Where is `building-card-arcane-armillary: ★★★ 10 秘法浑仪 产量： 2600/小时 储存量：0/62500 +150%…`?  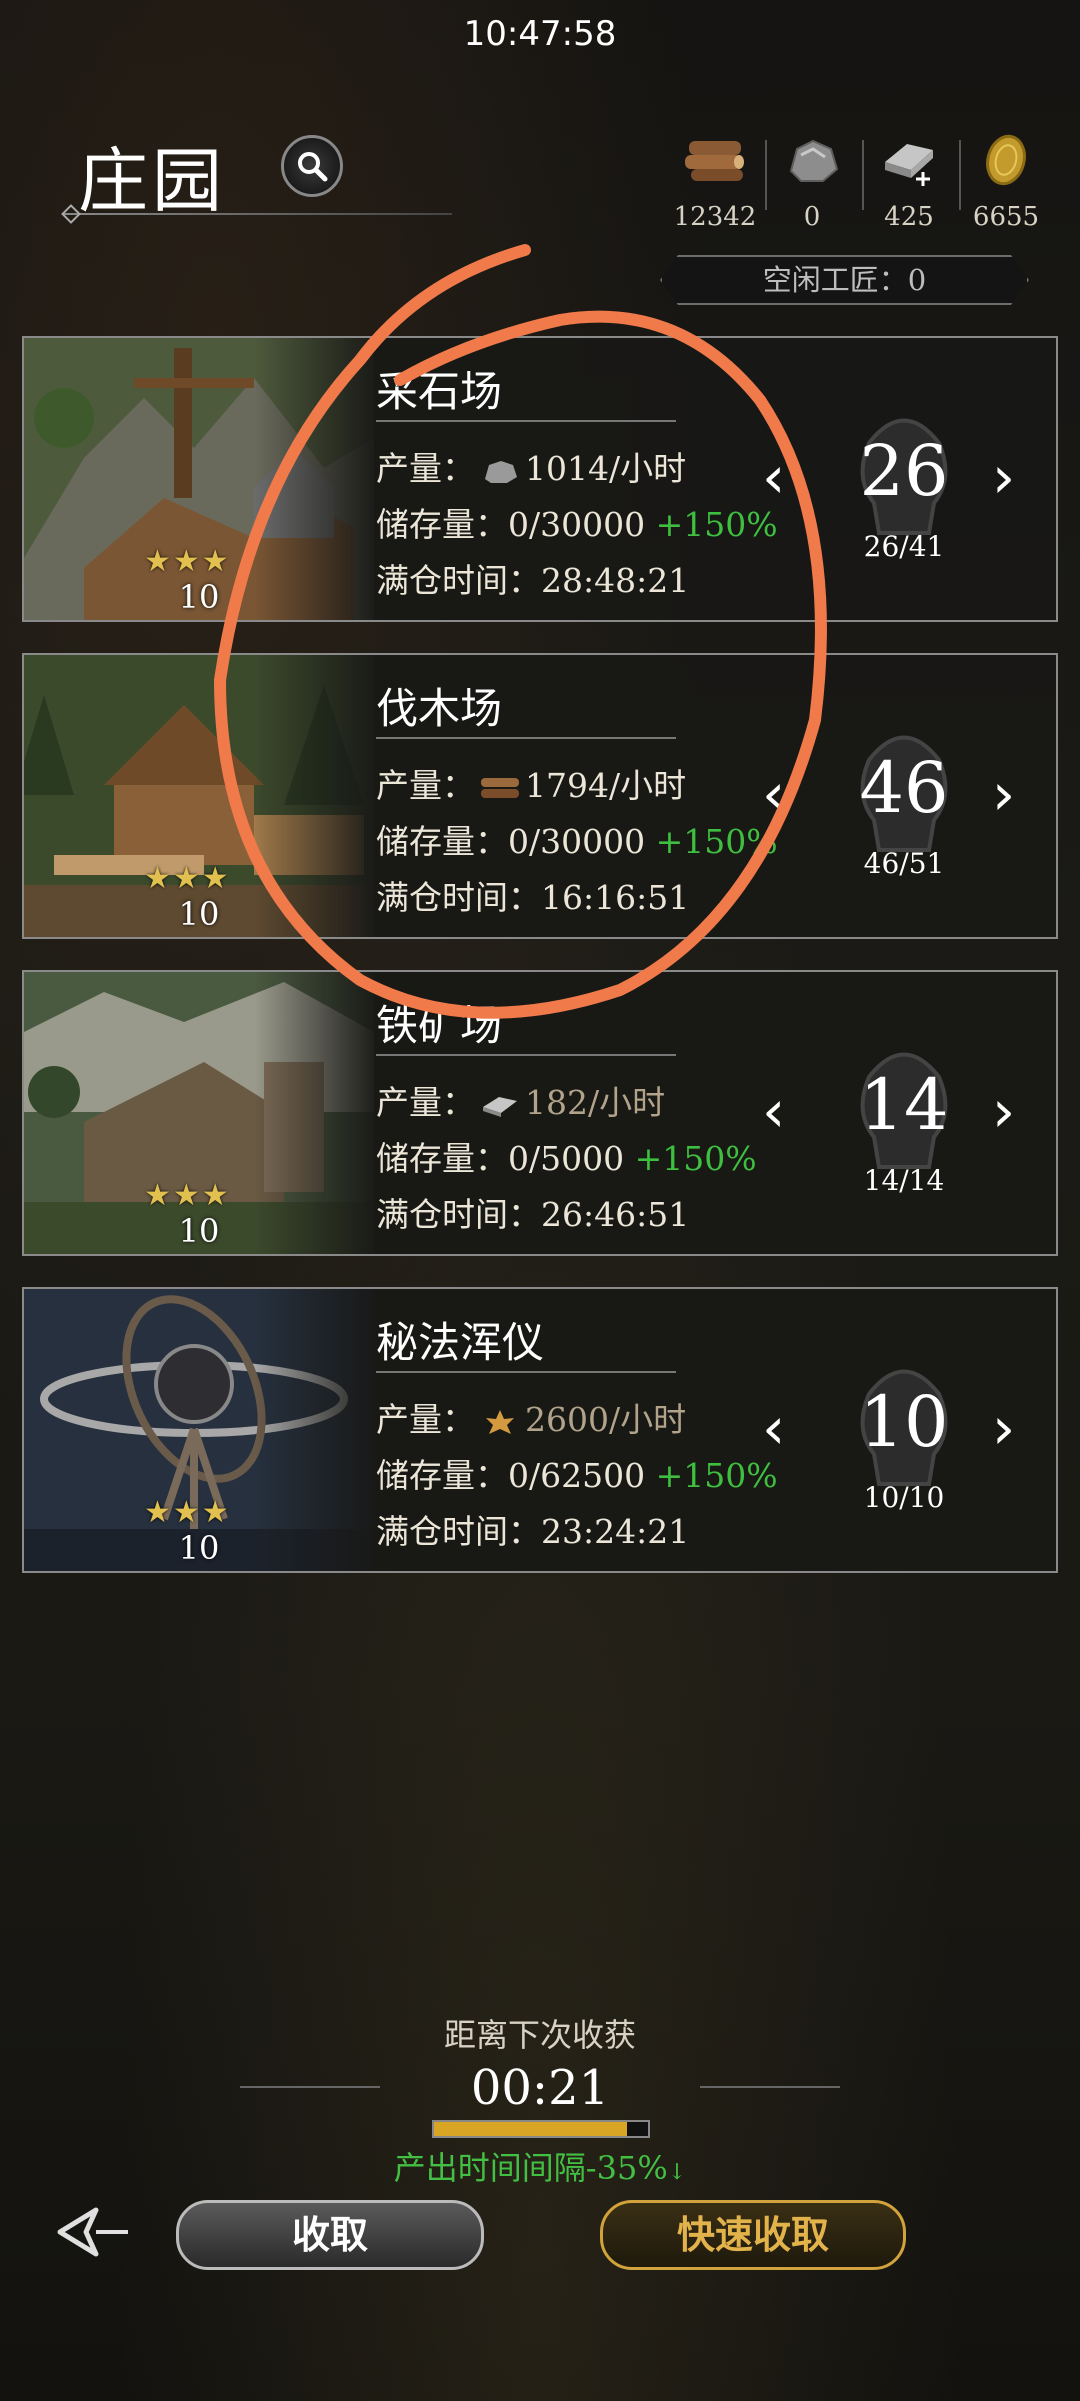 building-card-arcane-armillary: ★★★ 10 秘法浑仪 产量： 2600/小时 储存量：0/62500 +150%… is located at coordinates (540, 1430).